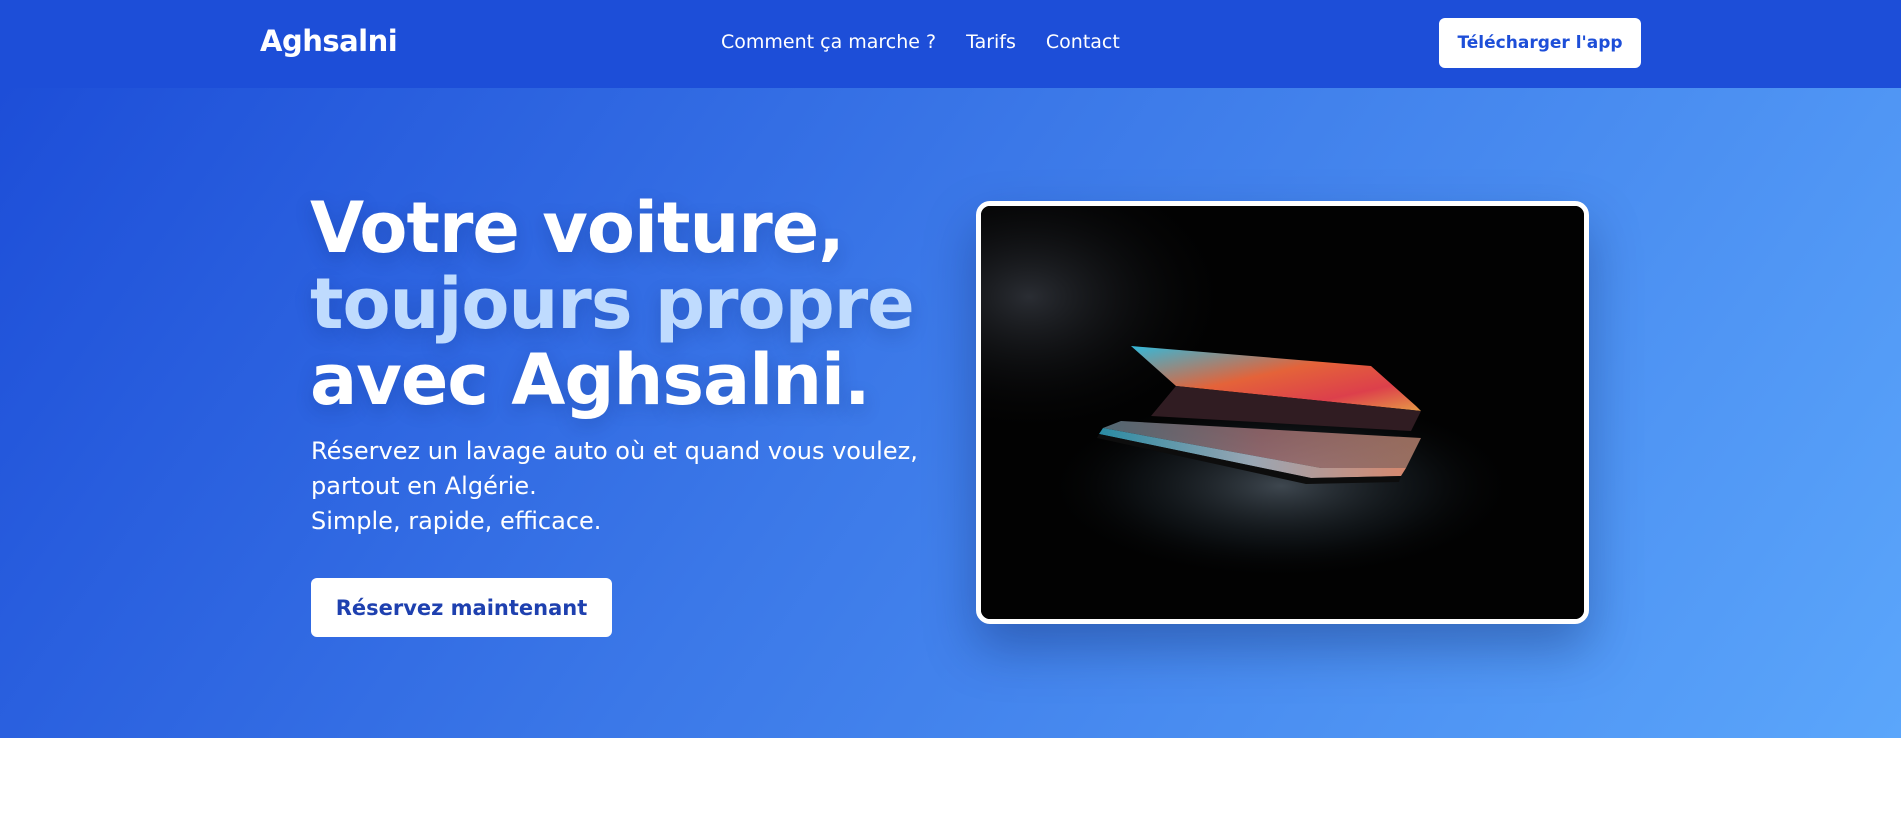 This screenshot has height=822, width=1901. Describe the element at coordinates (577, 228) in the screenshot. I see `hero-title-line-1: Votre voiture,` at that location.